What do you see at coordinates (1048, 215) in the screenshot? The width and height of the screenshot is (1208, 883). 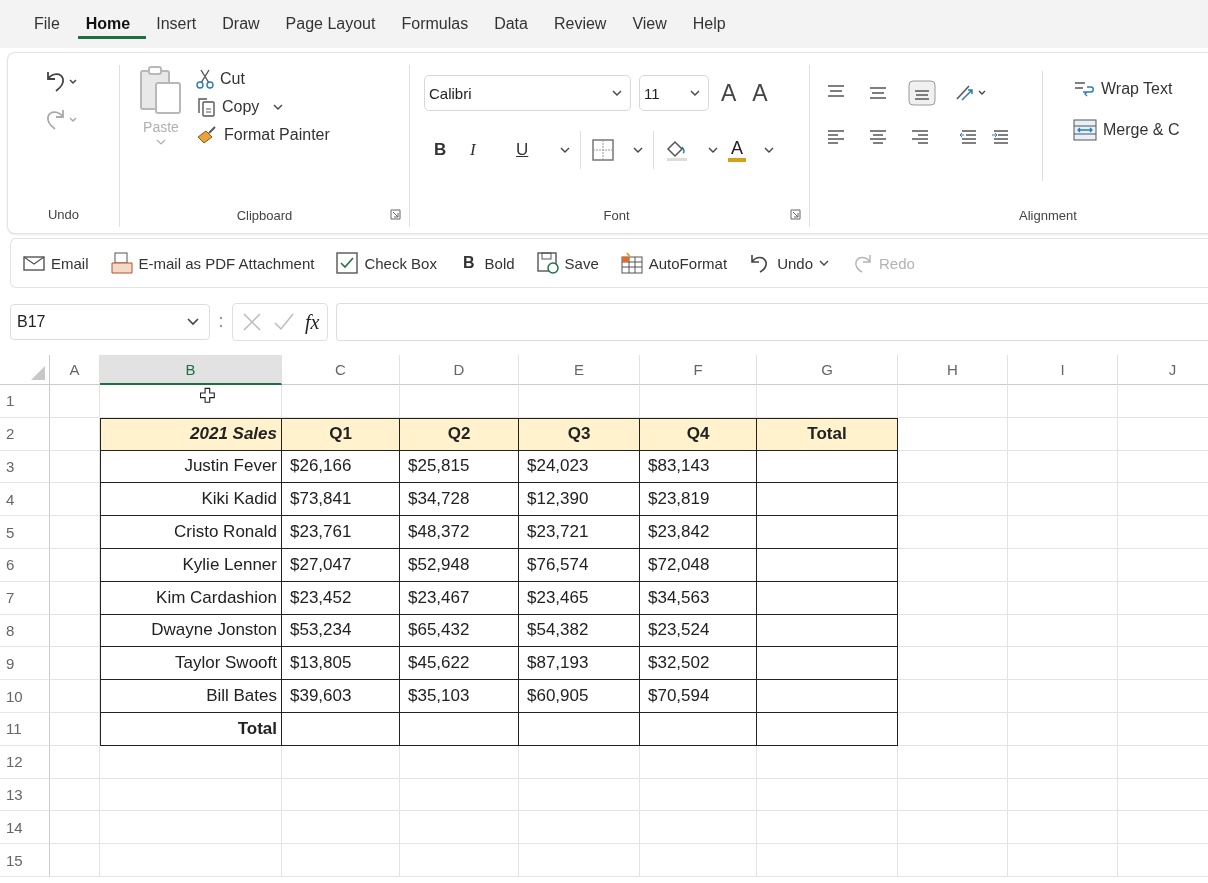 I see `group-label: Alignment` at bounding box center [1048, 215].